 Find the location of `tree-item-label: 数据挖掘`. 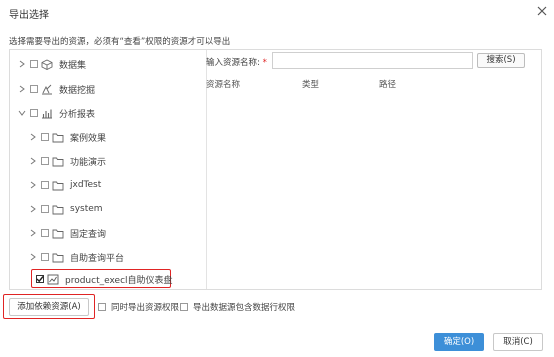

tree-item-label: 数据挖掘 is located at coordinates (77, 90).